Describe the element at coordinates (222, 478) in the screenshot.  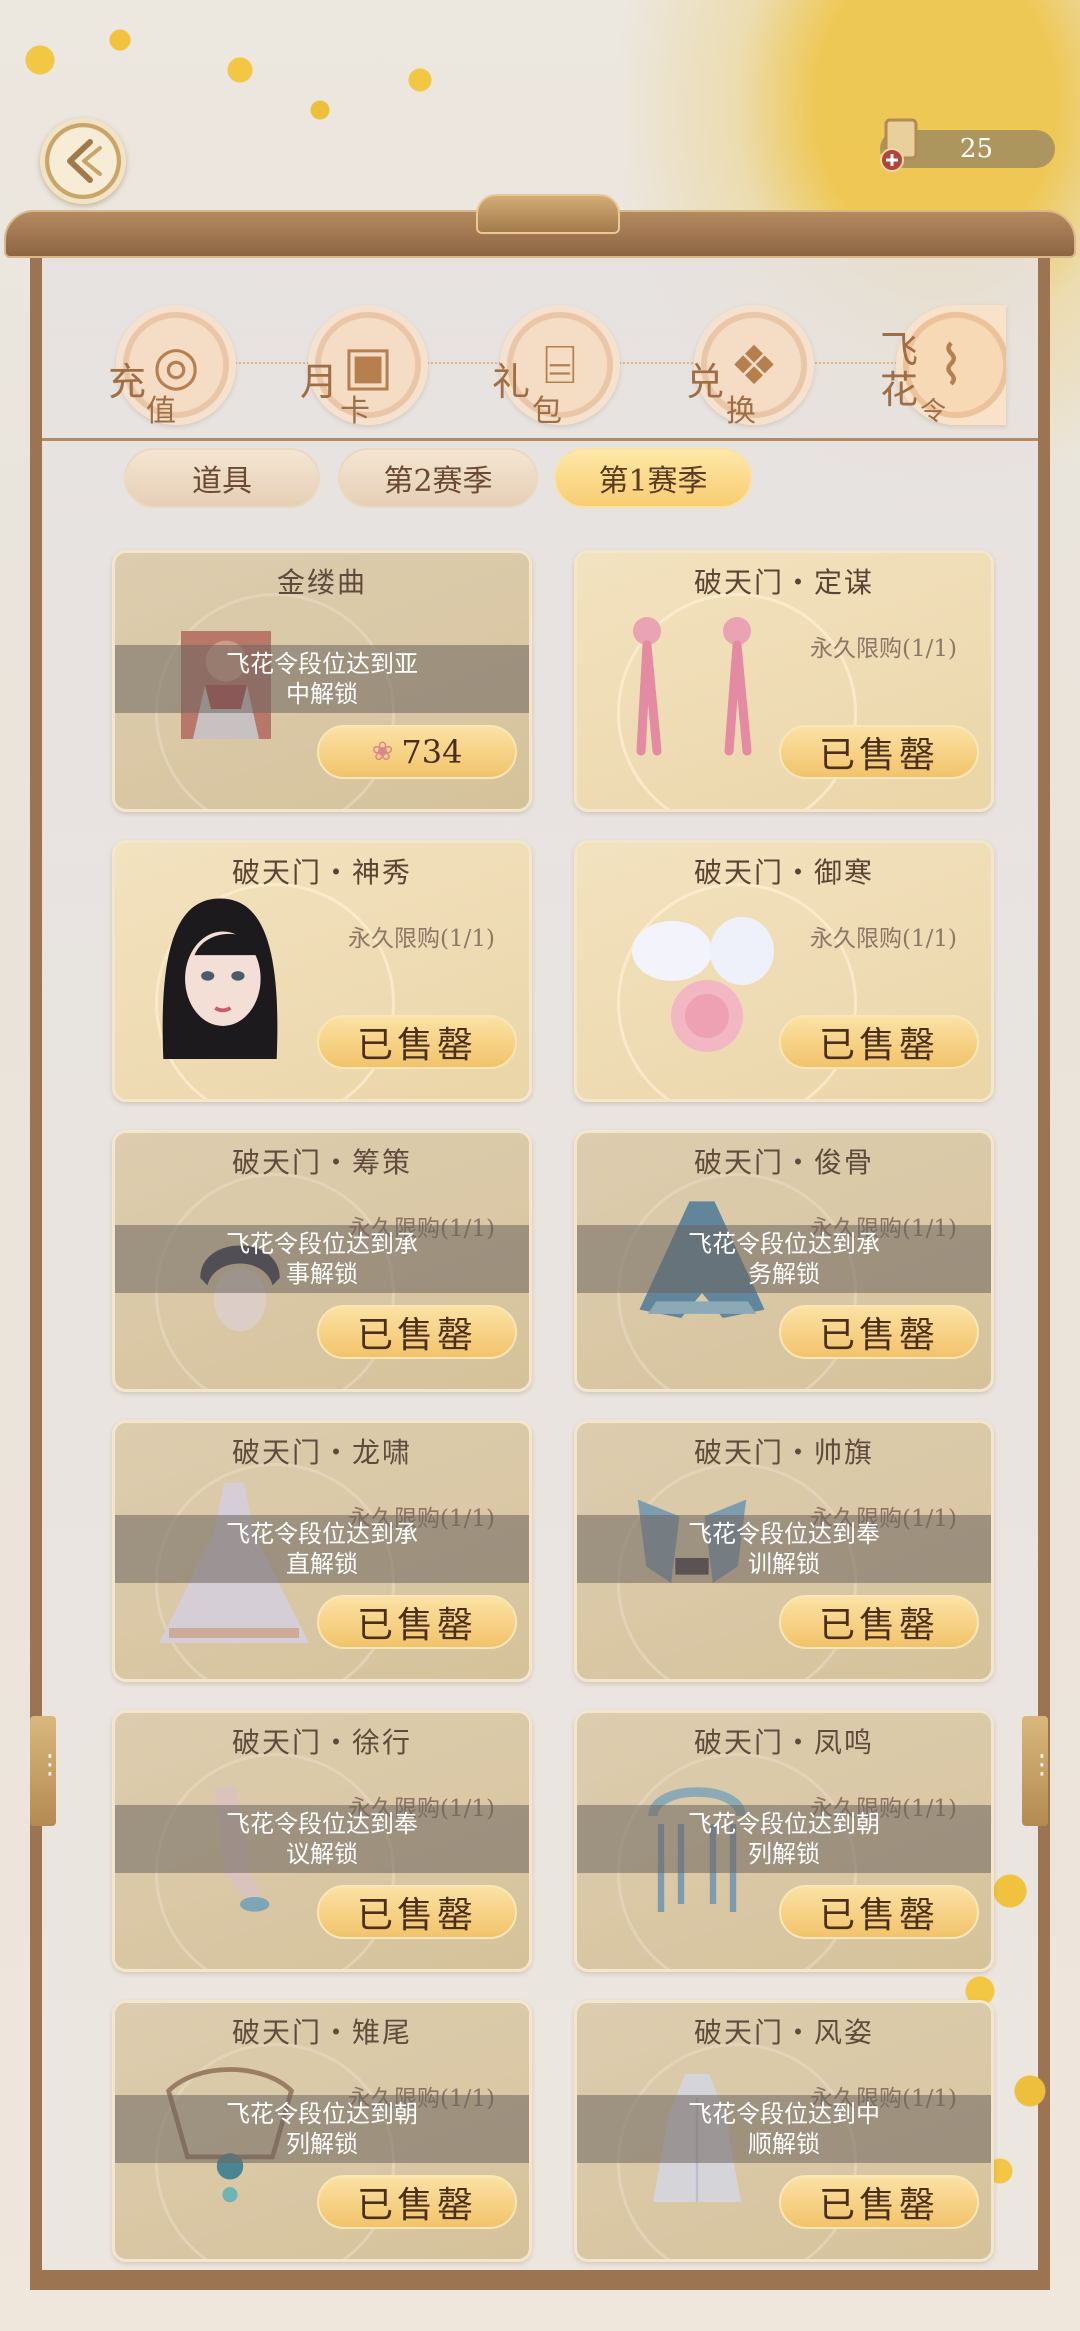
I see `tab-items: 道具` at that location.